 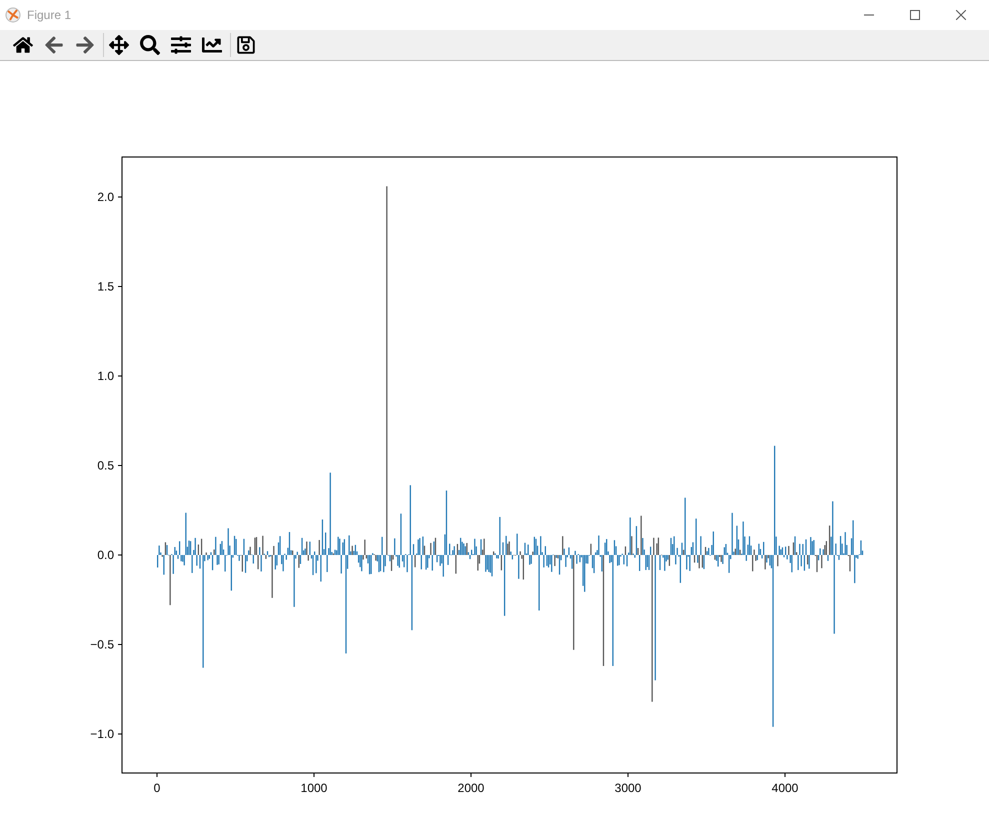 What do you see at coordinates (102, 645) in the screenshot?
I see `y-tick-label: −0.5` at bounding box center [102, 645].